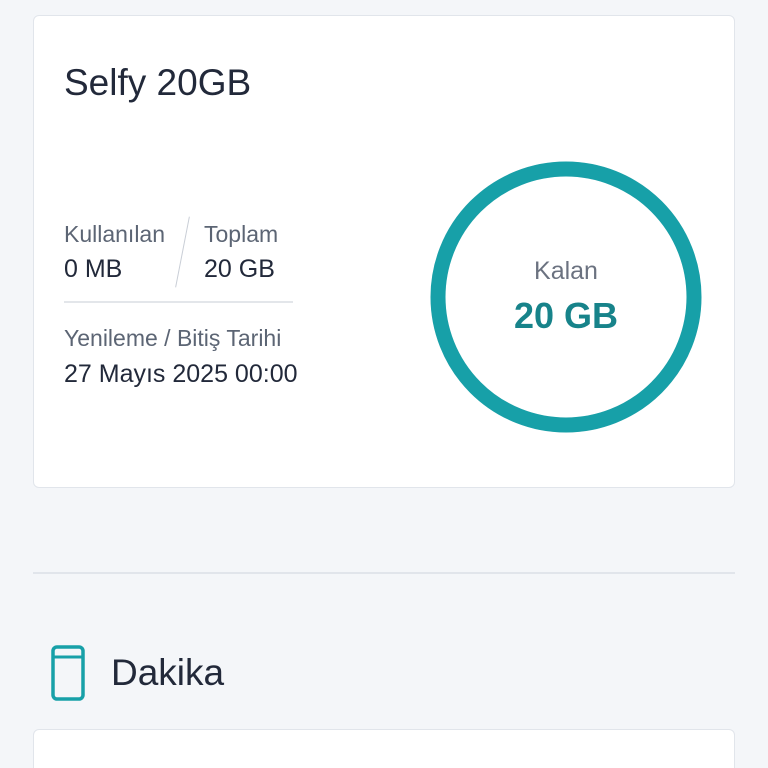 Image resolution: width=768 pixels, height=768 pixels. What do you see at coordinates (384, 573) in the screenshot?
I see `section-divider` at bounding box center [384, 573].